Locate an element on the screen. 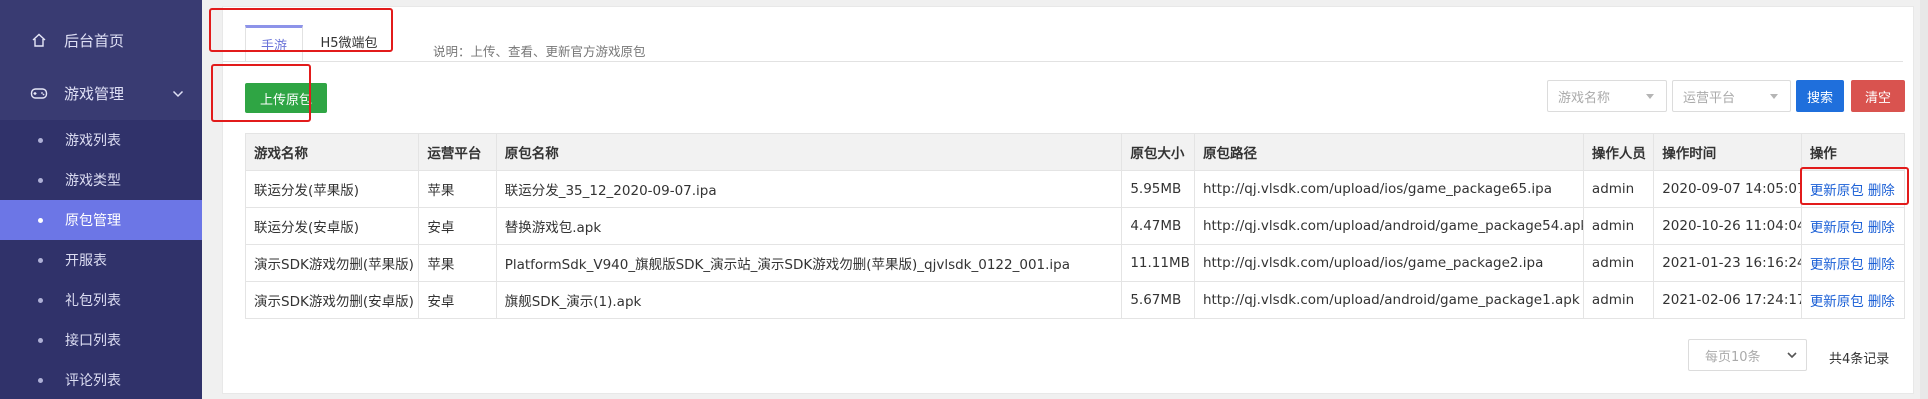 This screenshot has width=1928, height=399. sidebar-item-home: 后台首页 is located at coordinates (101, 40).